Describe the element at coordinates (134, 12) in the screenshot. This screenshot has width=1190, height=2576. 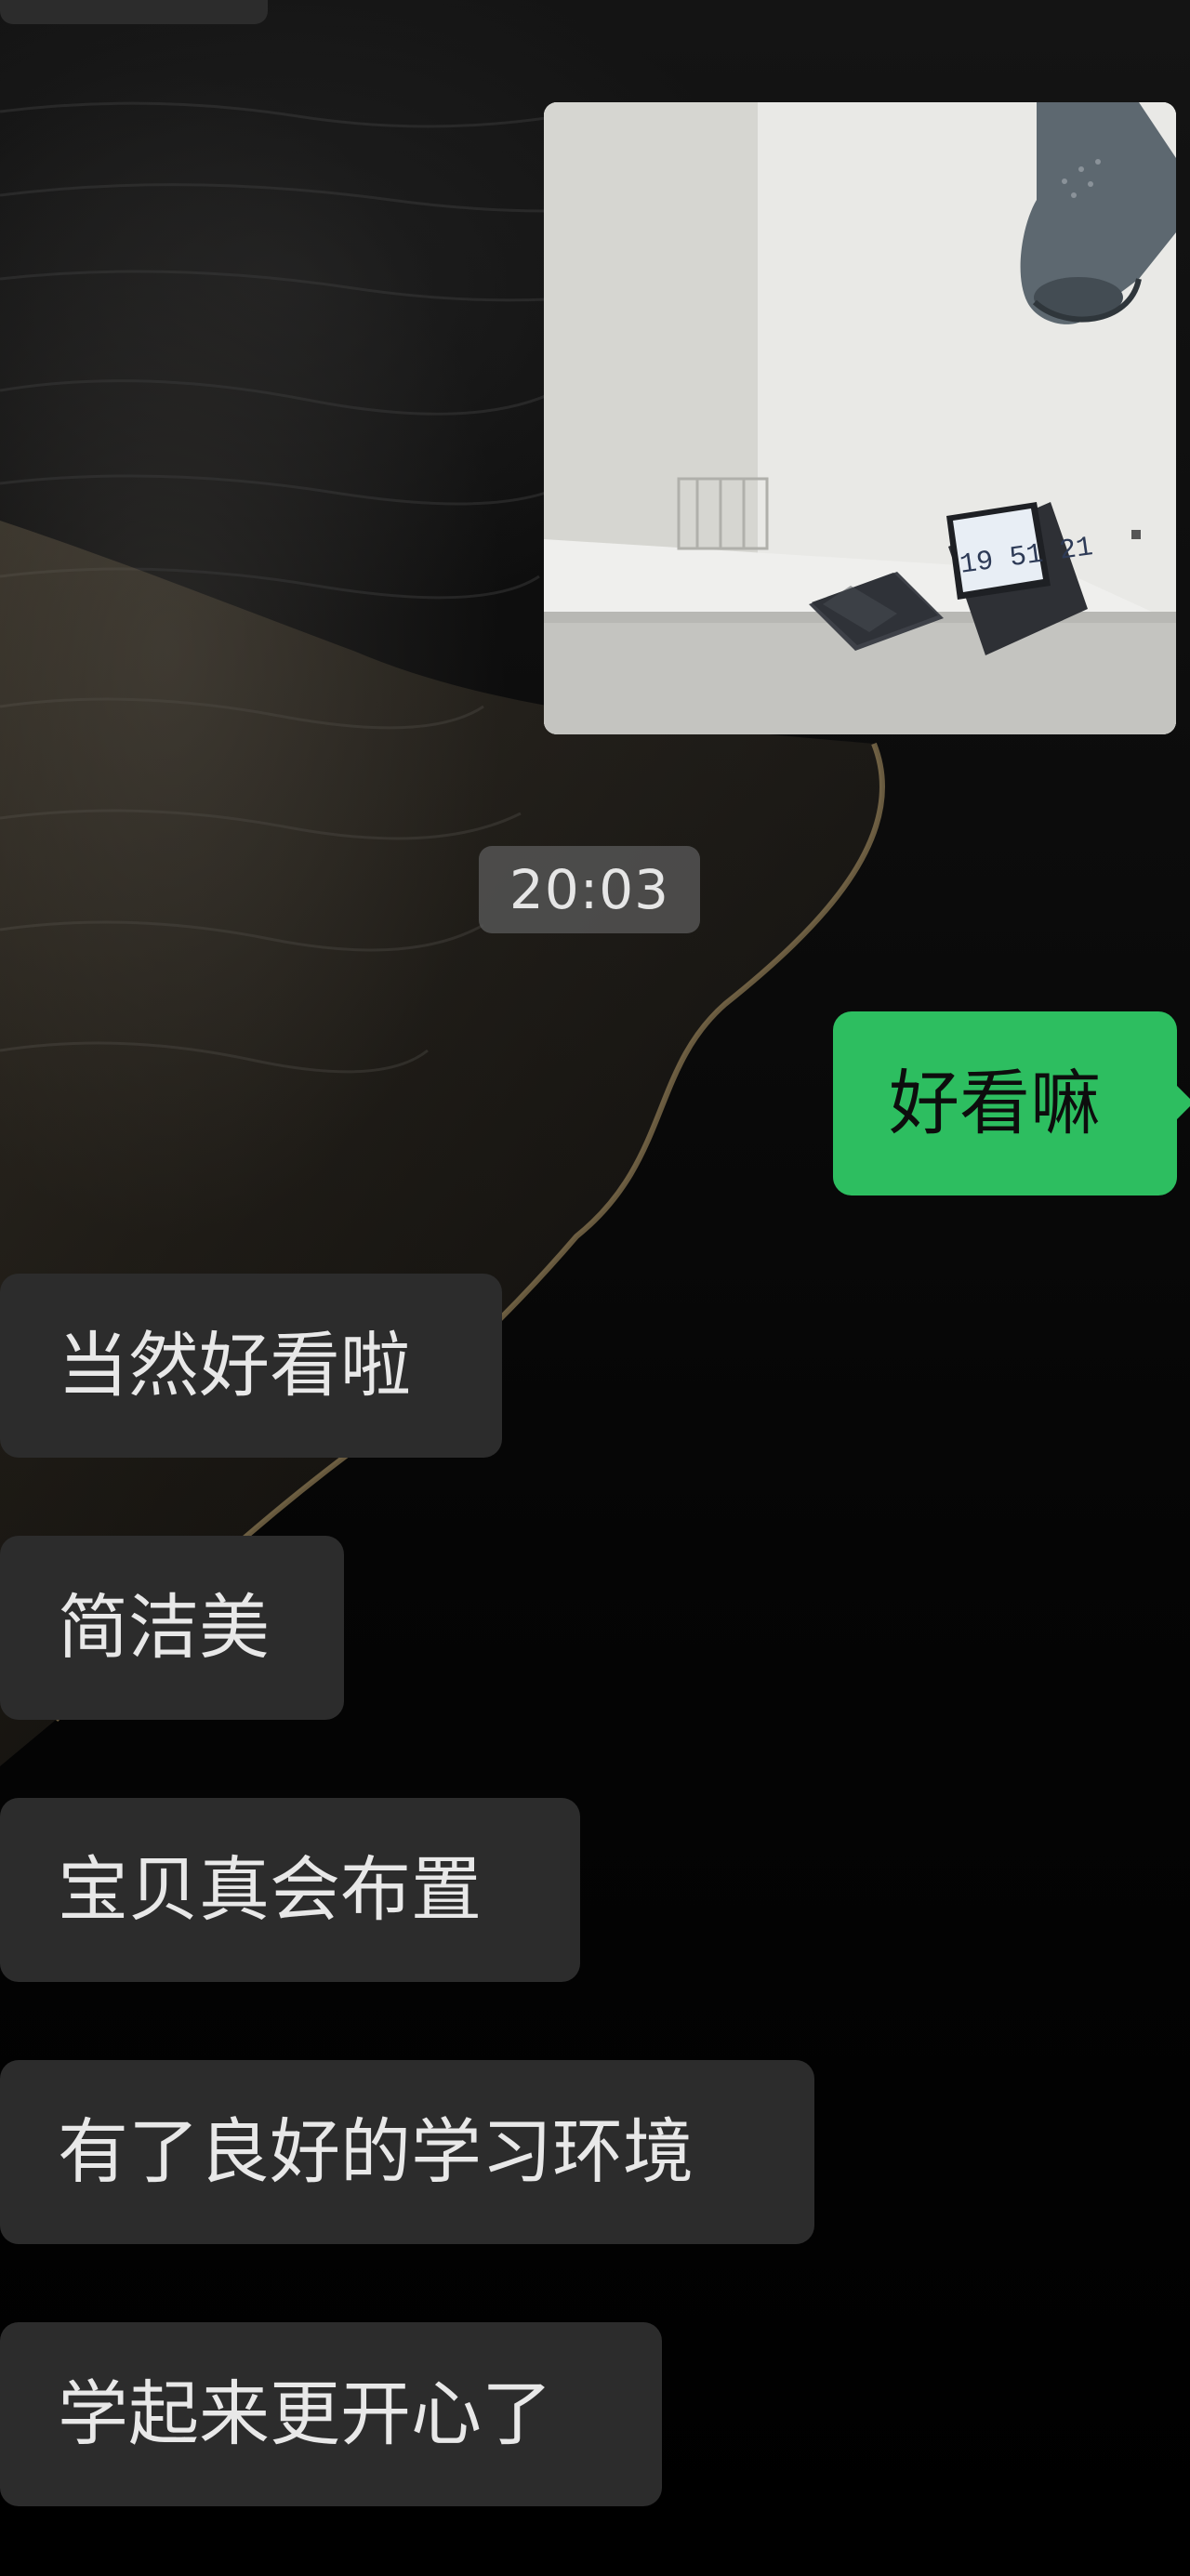
I see `previous-message-bubble` at that location.